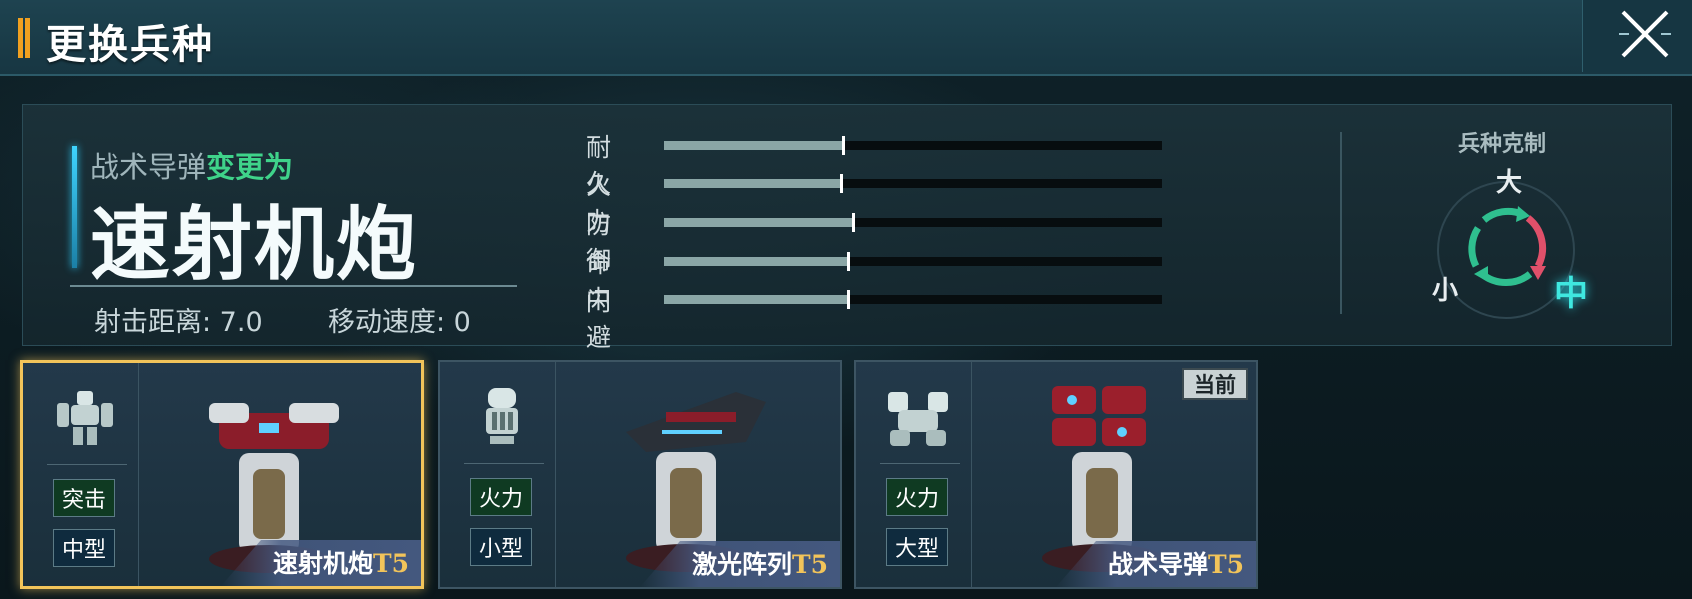  Describe the element at coordinates (502, 416) in the screenshot. I see `small-mech-icon` at that location.